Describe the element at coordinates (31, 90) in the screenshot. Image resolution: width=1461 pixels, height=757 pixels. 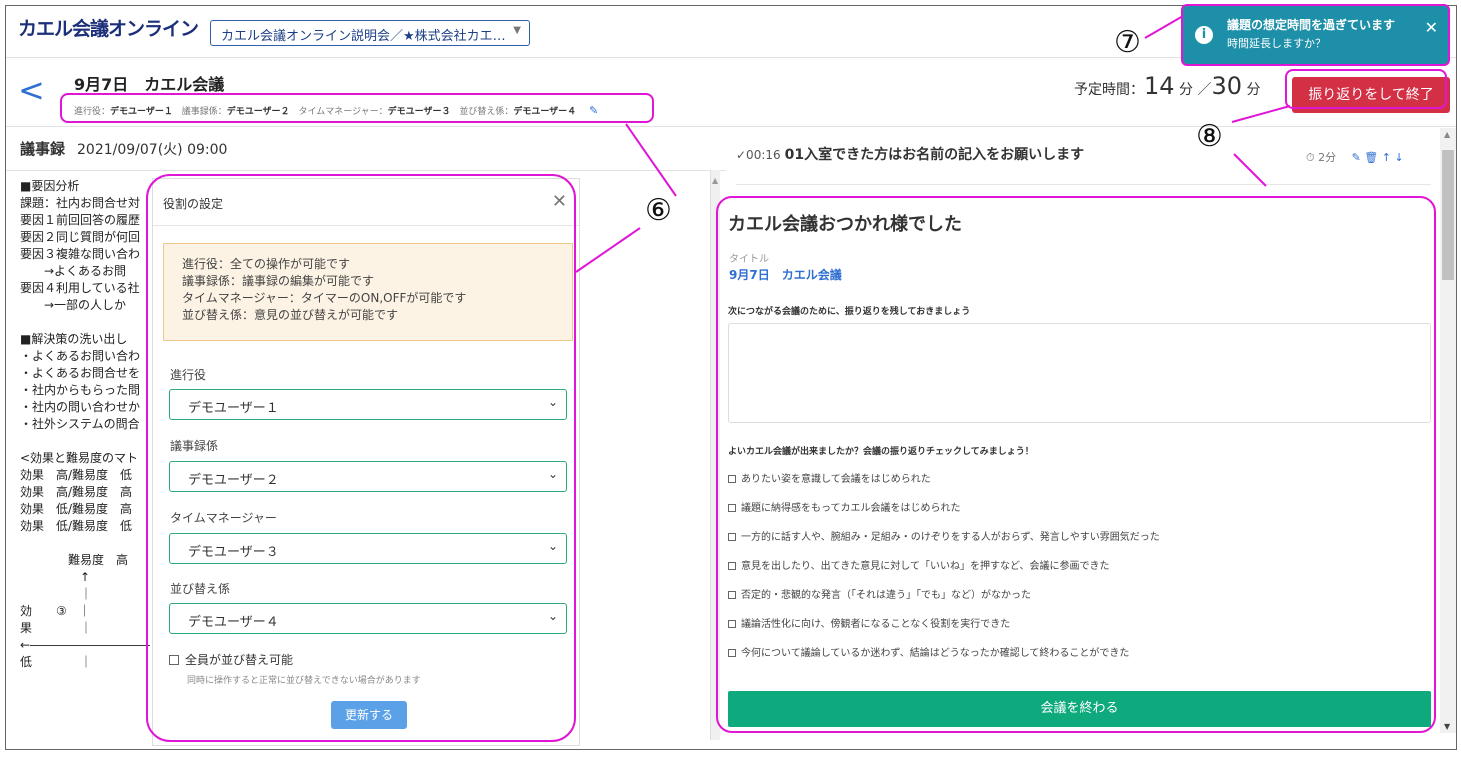
I see `back-chevron-icon: <` at that location.